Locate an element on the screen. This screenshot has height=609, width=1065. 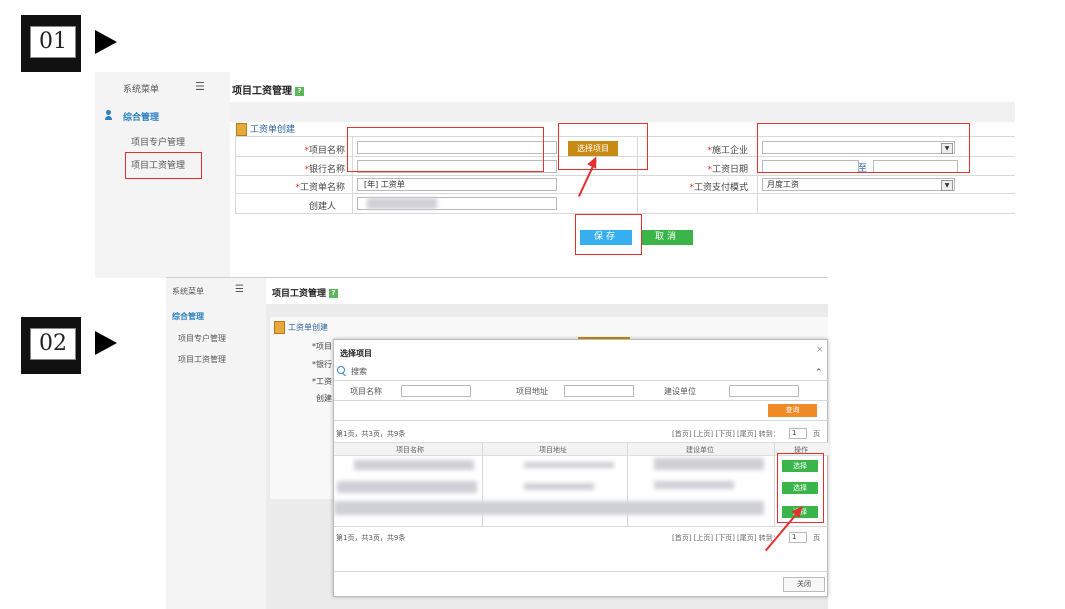
pager-page-input-bottom: 1 is located at coordinates (798, 537).